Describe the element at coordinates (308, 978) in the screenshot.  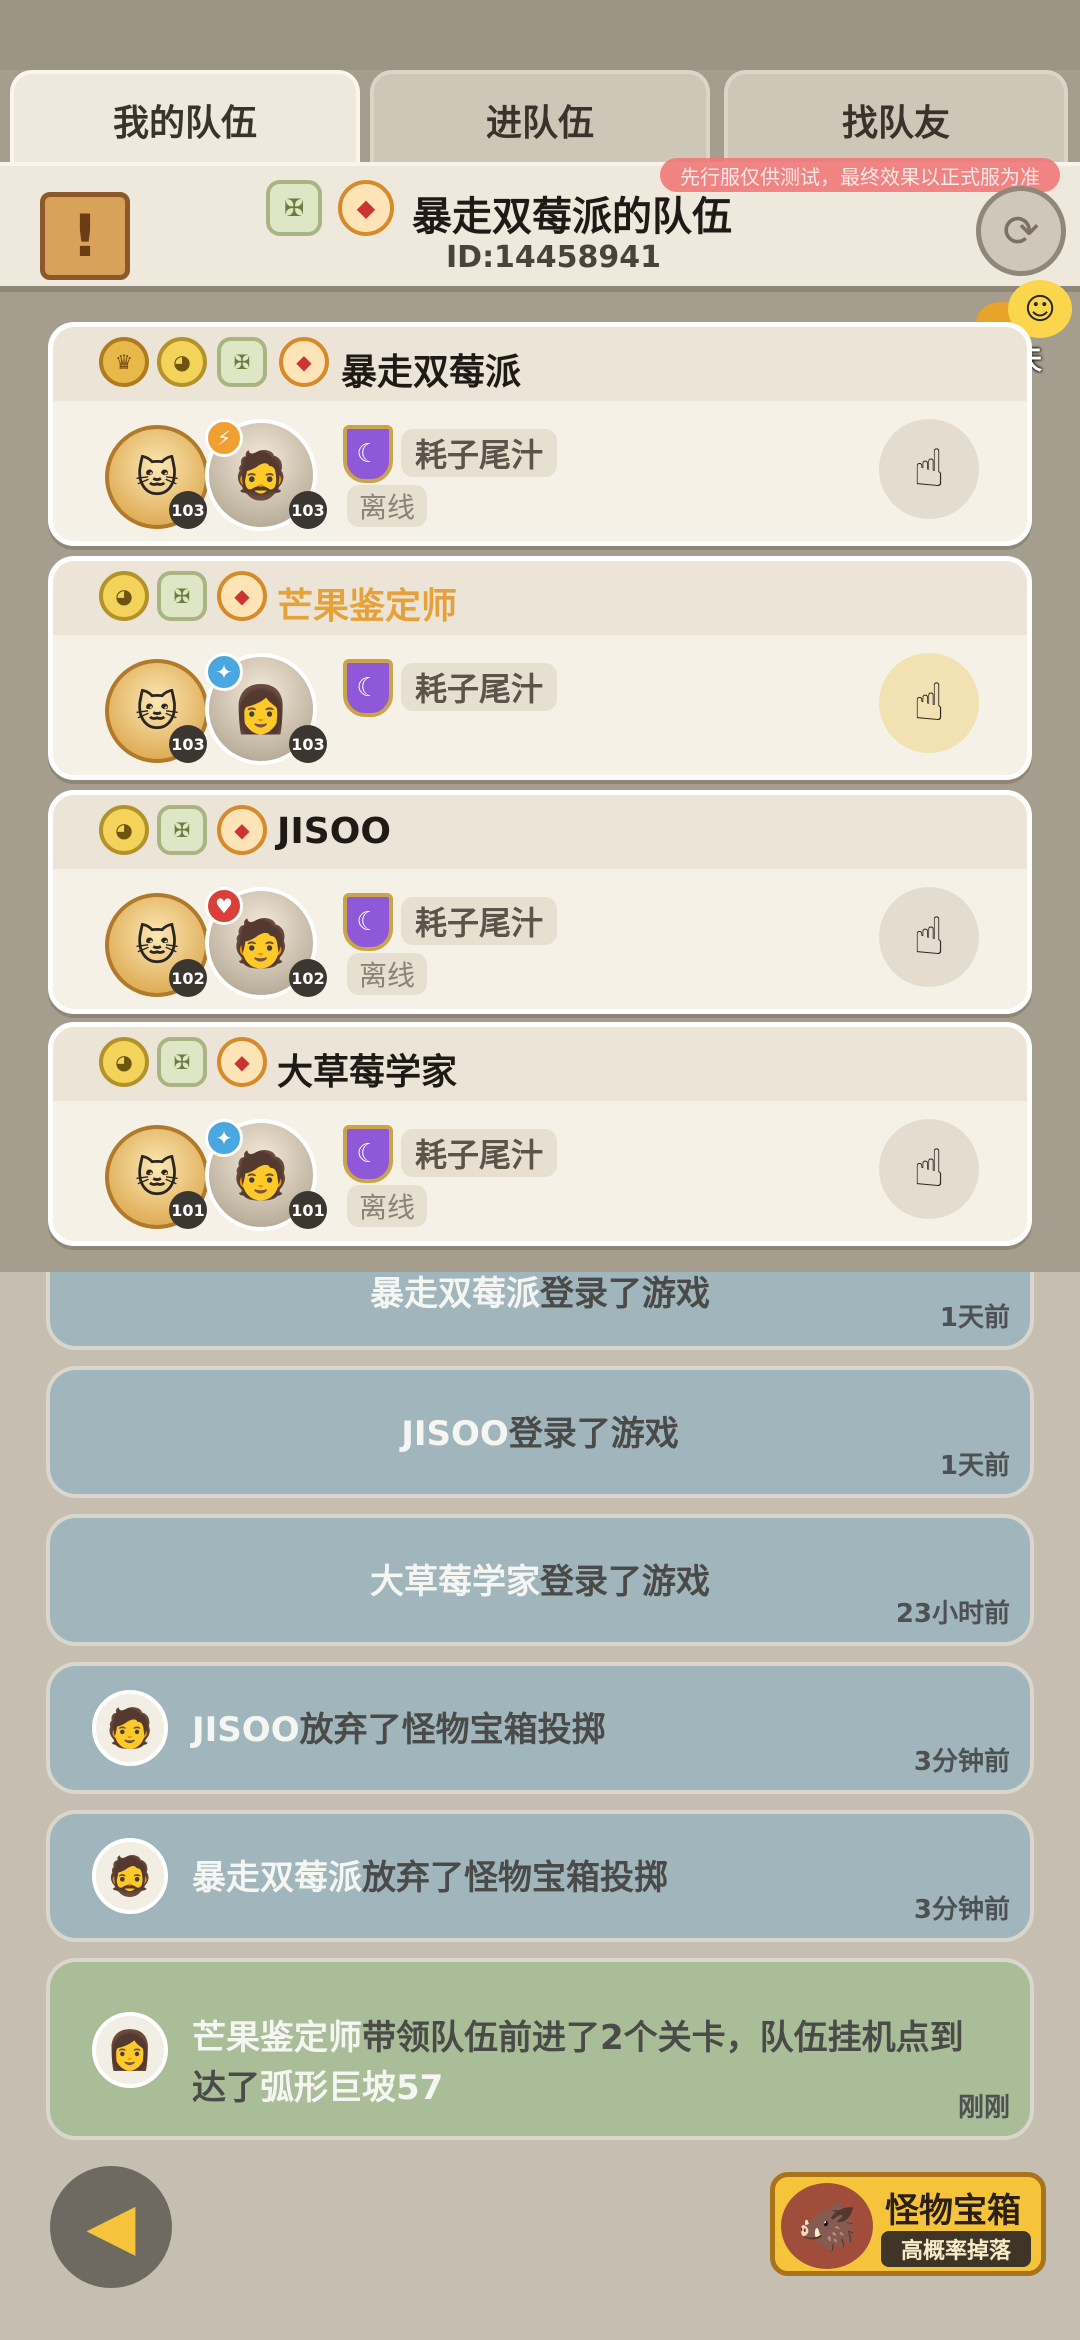
I see `member-level: 102` at that location.